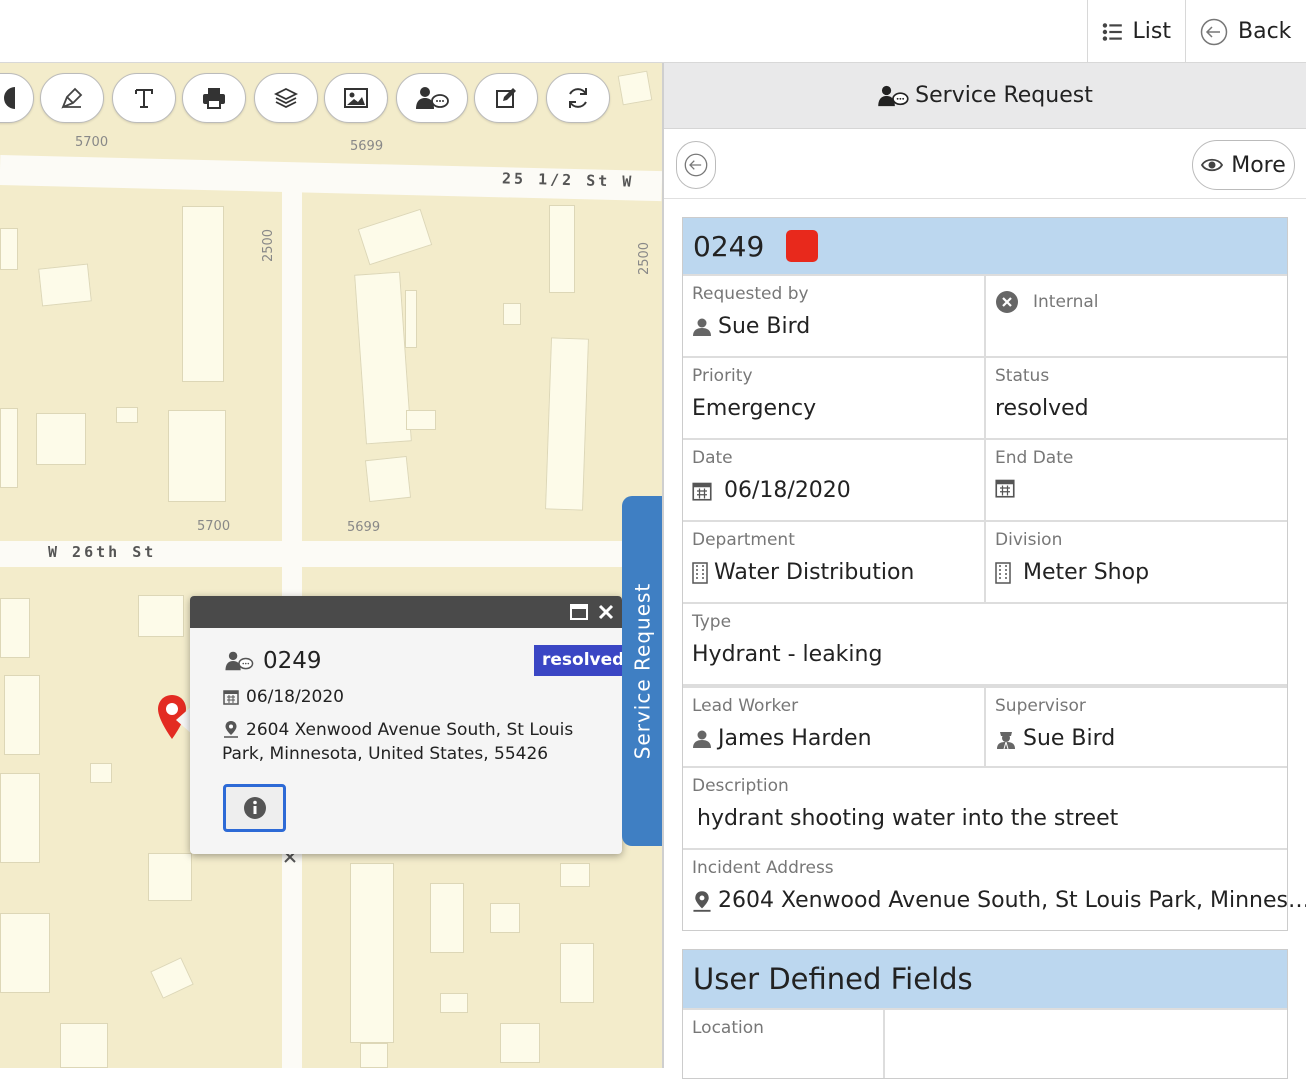 The height and width of the screenshot is (1079, 1306). Describe the element at coordinates (833, 326) in the screenshot. I see `requested-by-value-wrap: Sue Bird` at that location.